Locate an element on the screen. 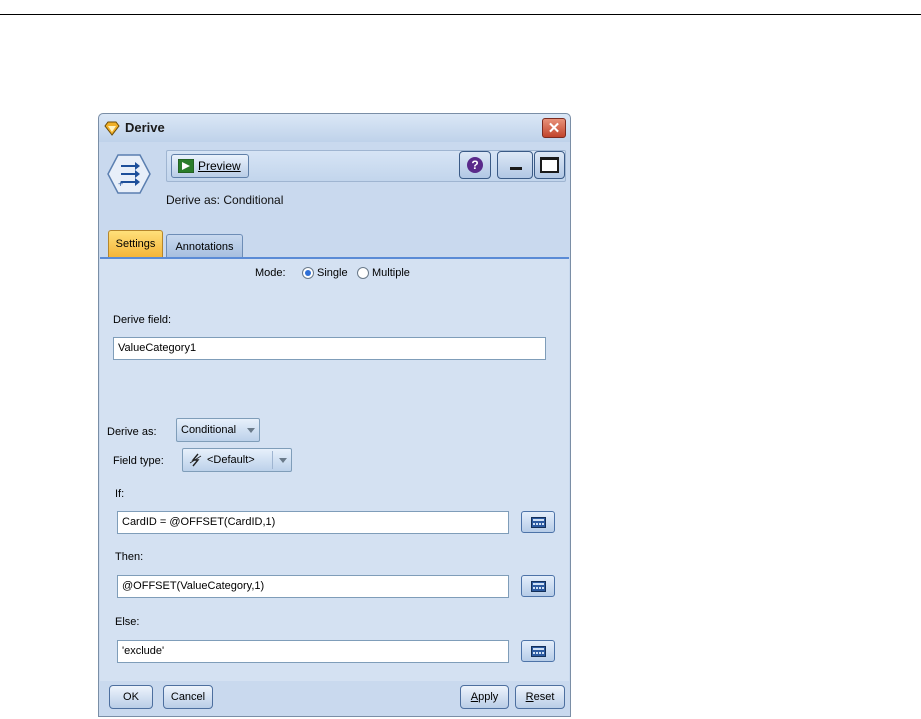  derive-as-value: Conditional is located at coordinates (209, 430).